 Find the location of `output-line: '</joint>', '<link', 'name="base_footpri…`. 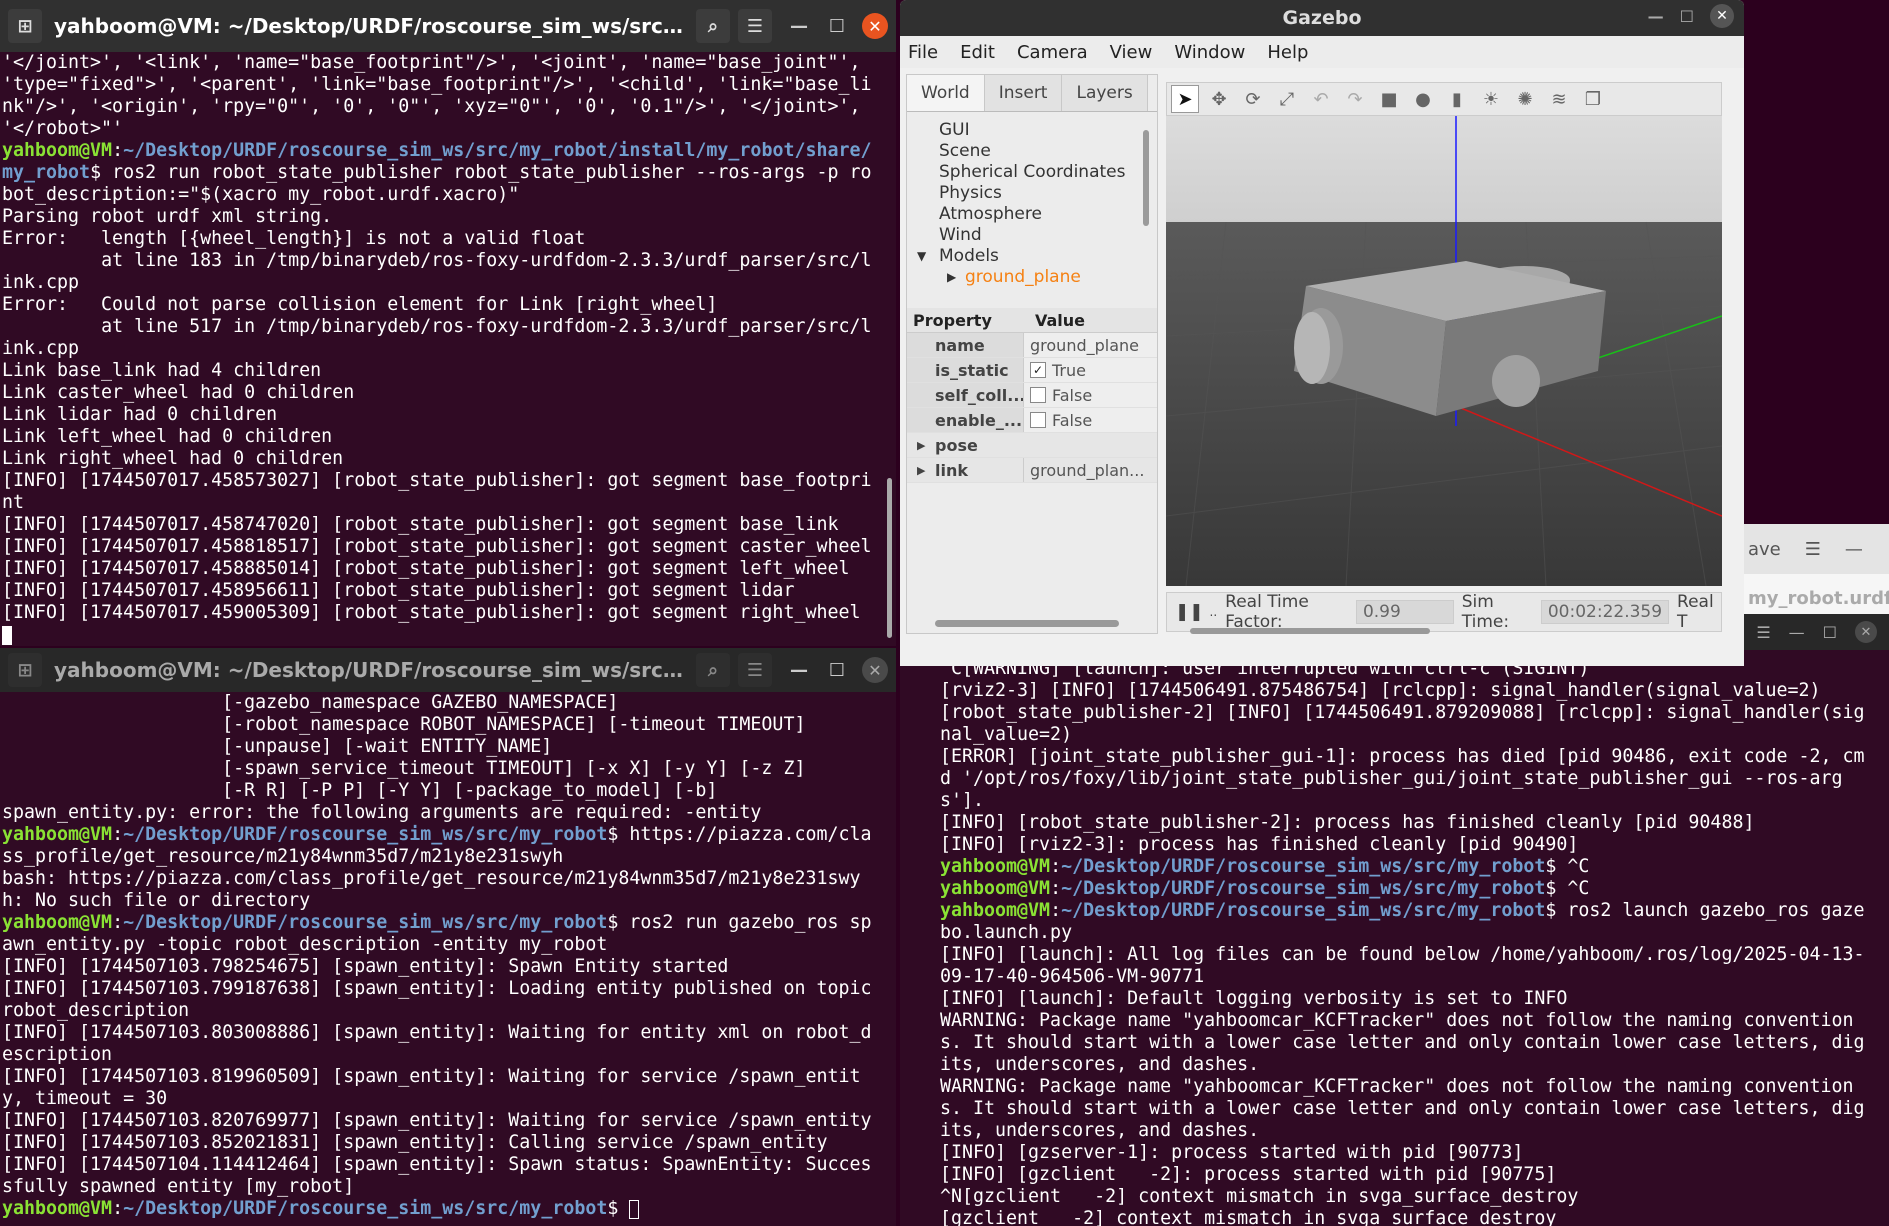

output-line: '</joint>', '<link', 'name="base_footpri… is located at coordinates (437, 95).